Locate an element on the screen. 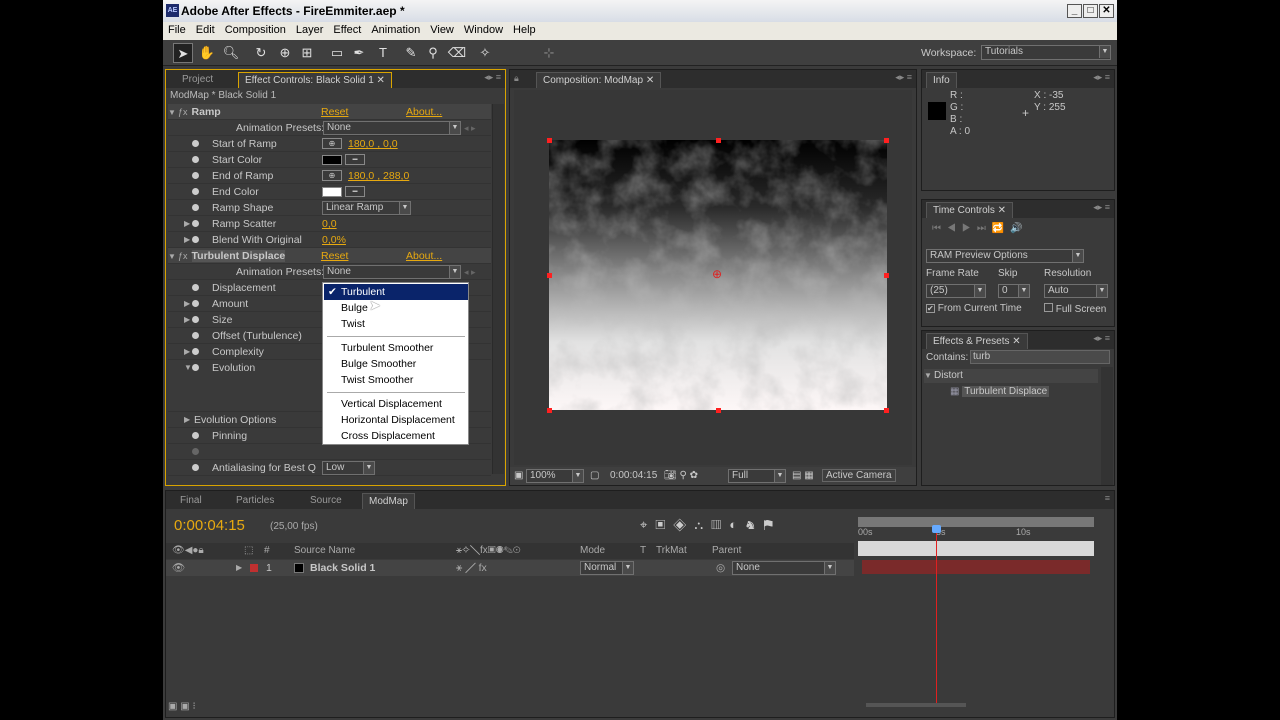 The width and height of the screenshot is (1280, 720). menu-item-twist-smoother: Twist Smoother is located at coordinates (396, 380).